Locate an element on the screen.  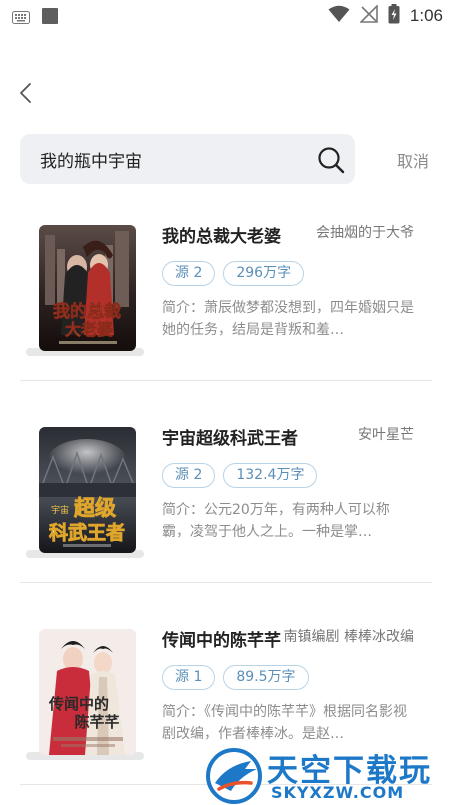
no-signal-icon is located at coordinates (368, 15).